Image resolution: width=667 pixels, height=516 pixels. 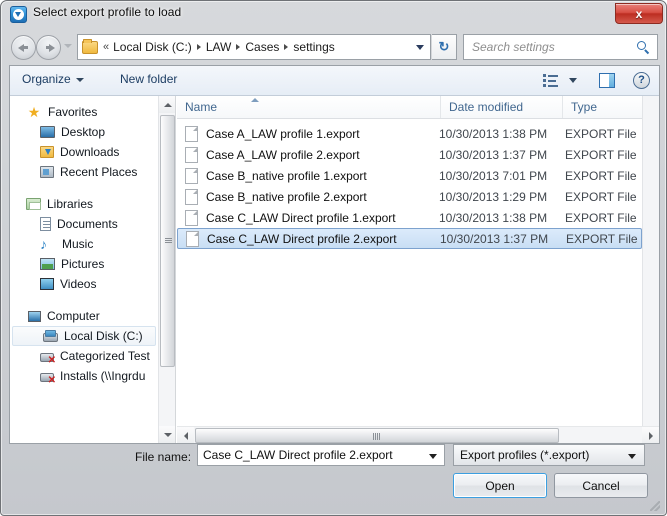 I want to click on breadcrumb-item-0: Local Disk (C:), so click(x=152, y=47).